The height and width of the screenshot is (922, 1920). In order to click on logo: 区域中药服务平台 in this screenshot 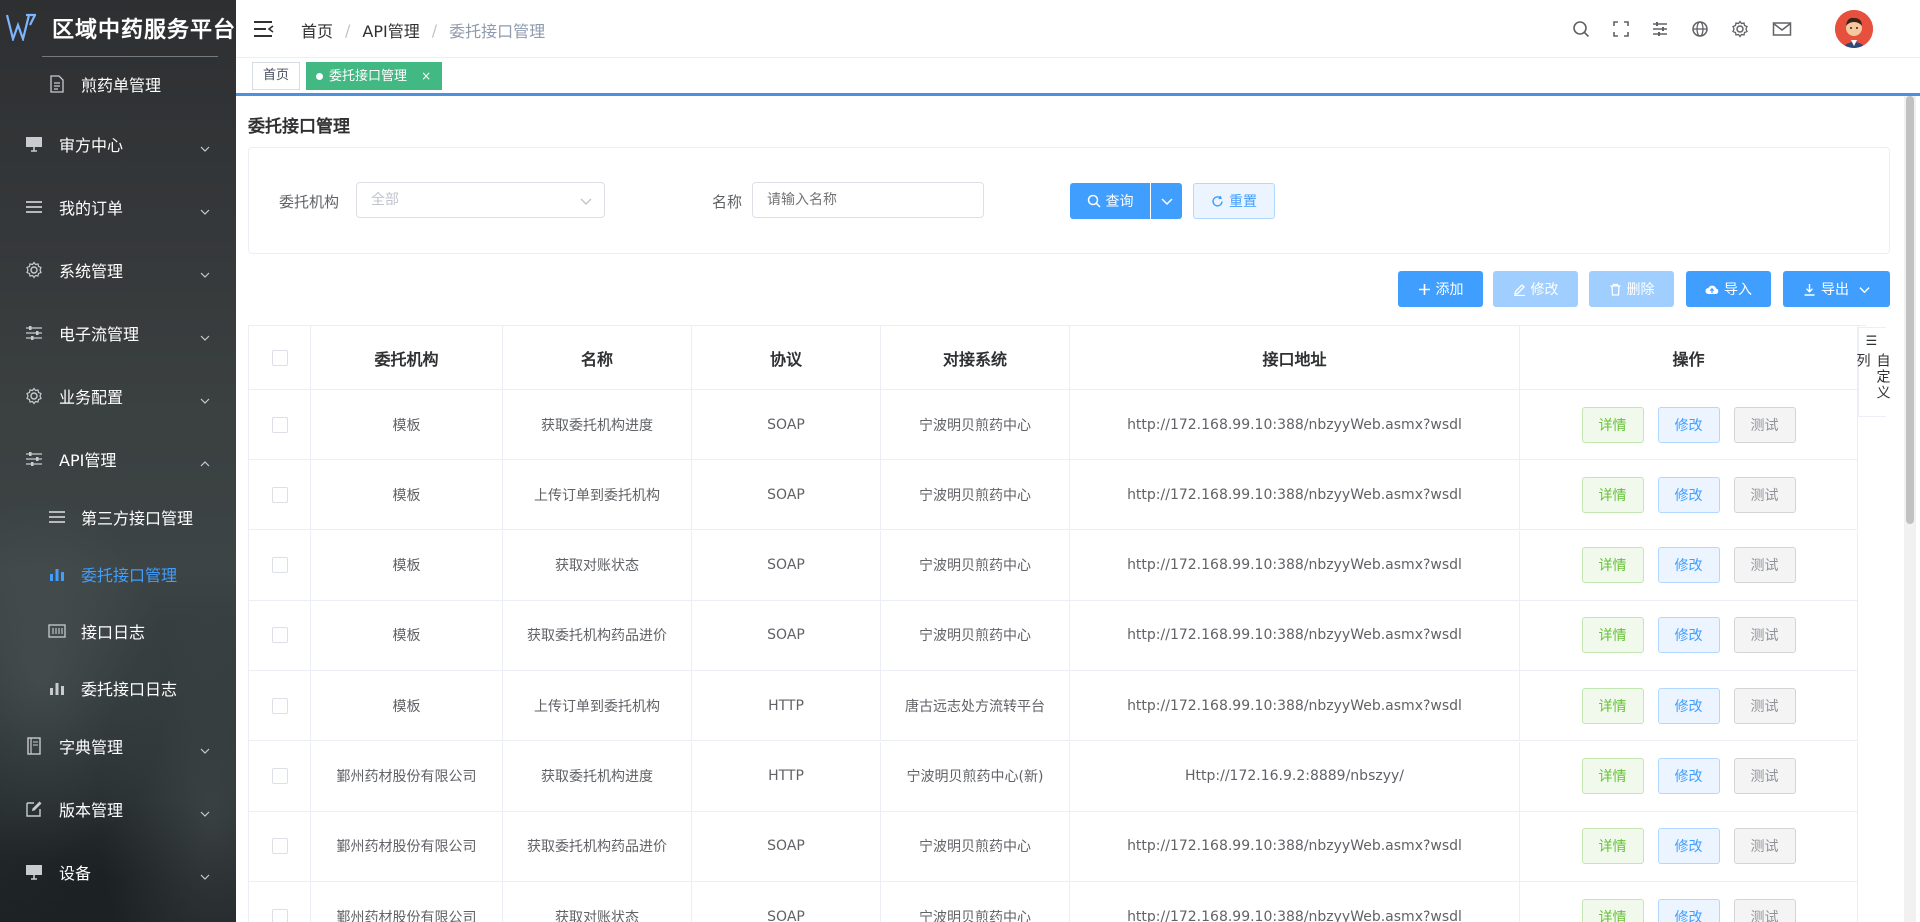, I will do `click(118, 28)`.